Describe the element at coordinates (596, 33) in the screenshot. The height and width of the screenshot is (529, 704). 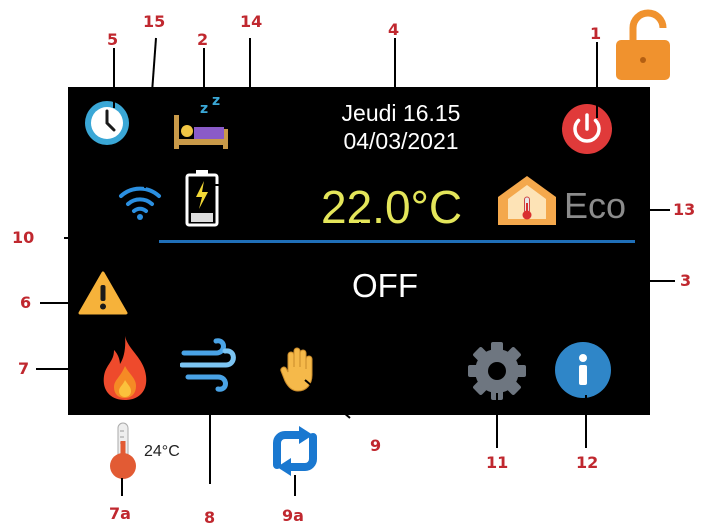
I see `callout-1: 1` at that location.